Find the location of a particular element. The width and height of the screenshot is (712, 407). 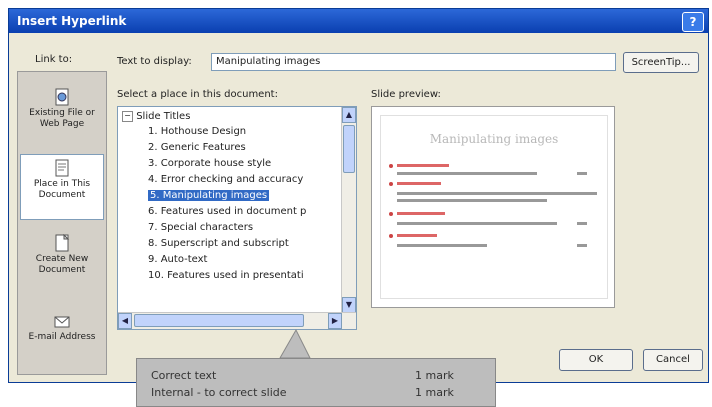

callout-criterion: Correct text is located at coordinates (184, 375).